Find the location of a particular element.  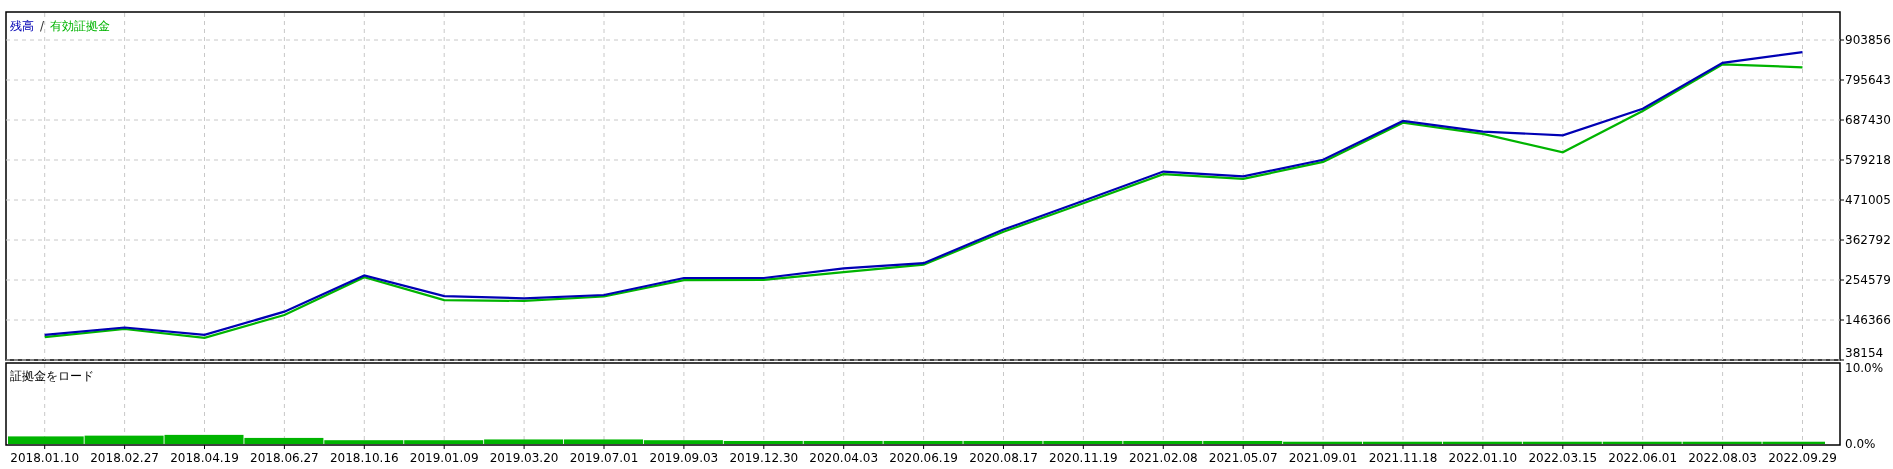

y-axis-label: 687430 is located at coordinates (1868, 120).